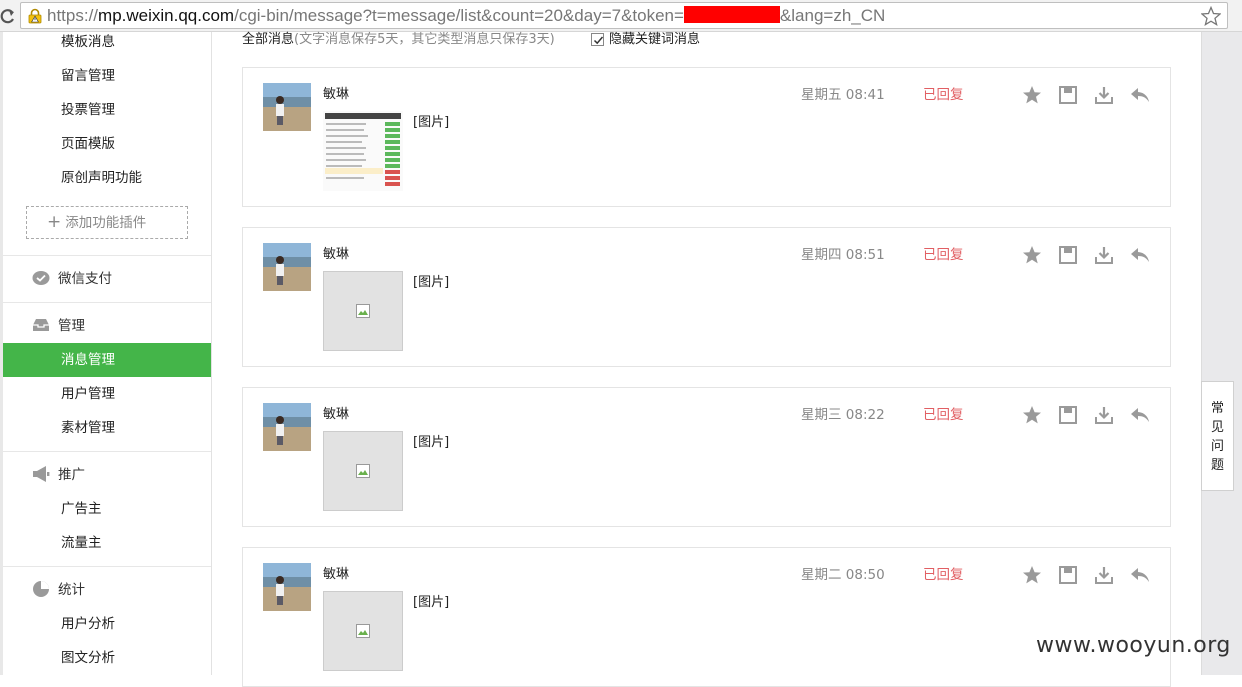  Describe the element at coordinates (41, 278) in the screenshot. I see `wechat-pay-icon` at that location.